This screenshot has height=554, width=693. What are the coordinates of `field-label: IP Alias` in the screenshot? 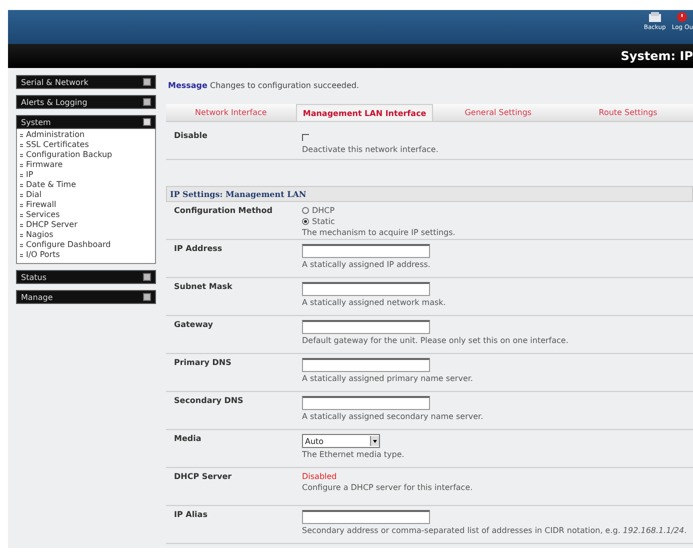 It's located at (190, 515).